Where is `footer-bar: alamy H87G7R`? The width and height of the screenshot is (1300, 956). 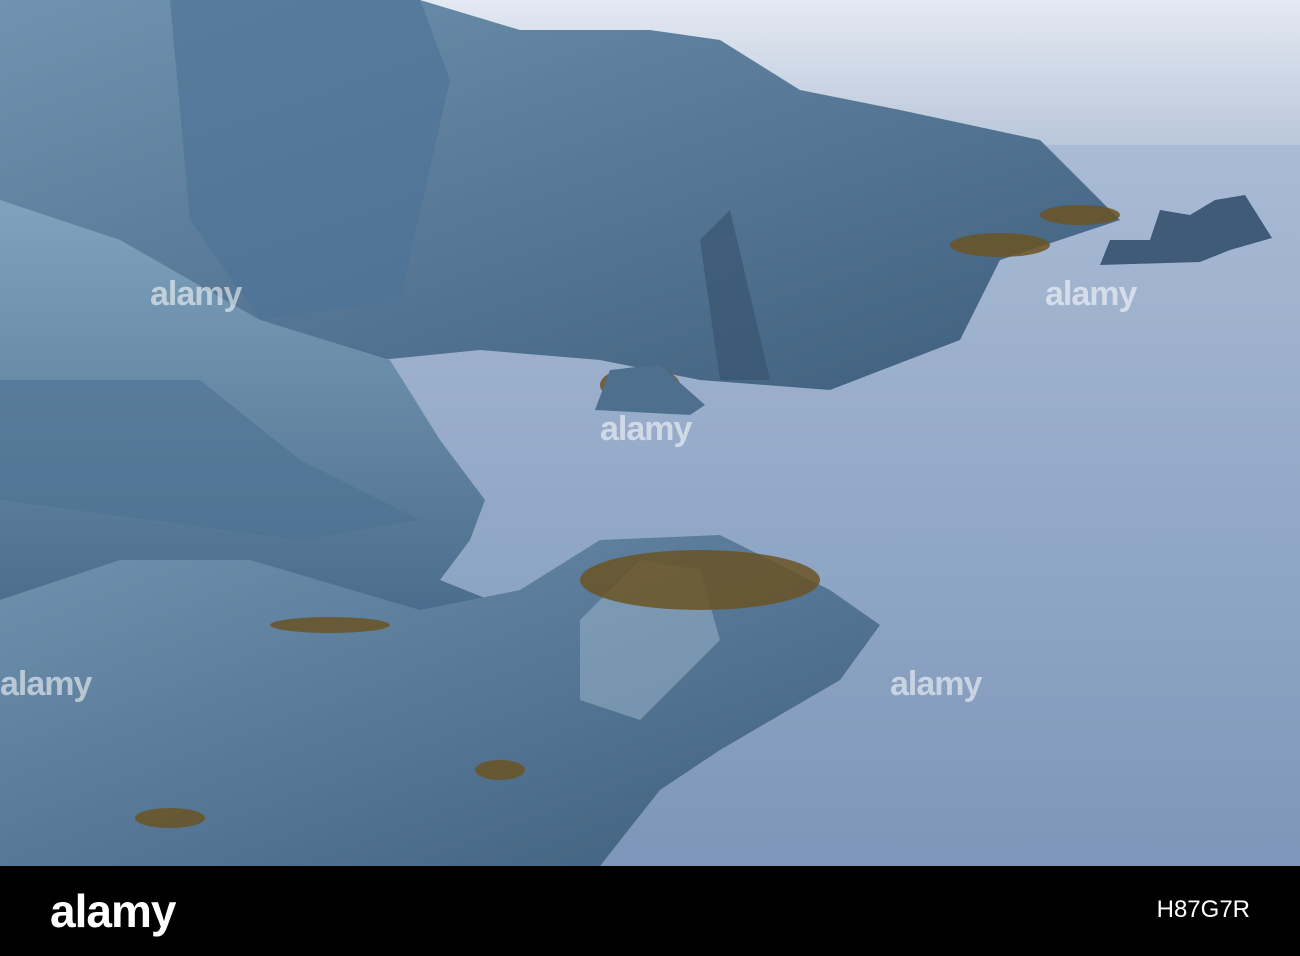
footer-bar: alamy H87G7R is located at coordinates (650, 911).